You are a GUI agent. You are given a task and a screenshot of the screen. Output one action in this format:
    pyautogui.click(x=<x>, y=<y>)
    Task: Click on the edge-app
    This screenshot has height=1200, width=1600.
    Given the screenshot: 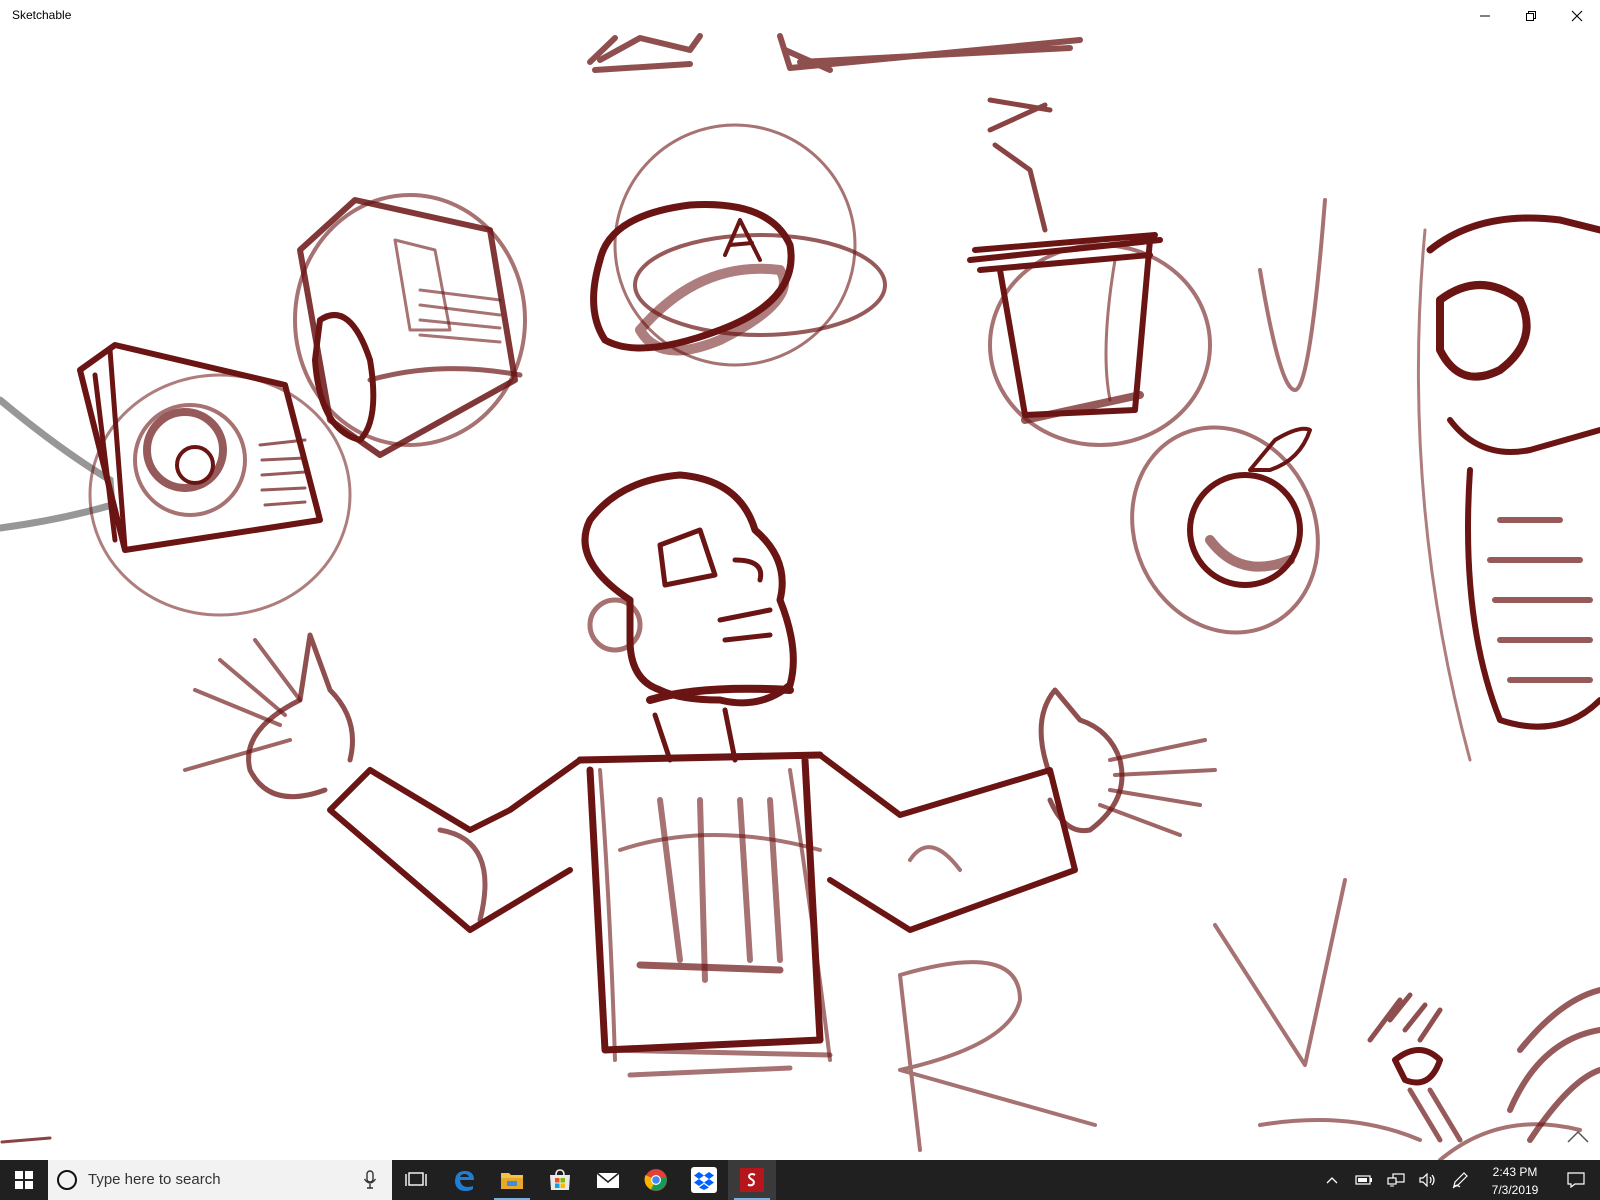 What is the action you would take?
    pyautogui.click(x=464, y=1180)
    